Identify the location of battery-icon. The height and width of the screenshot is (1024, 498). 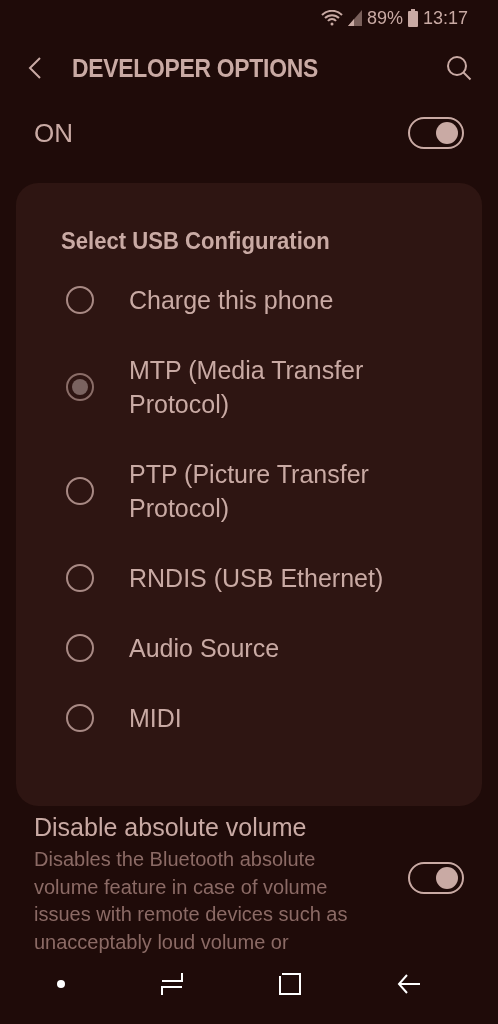
(412, 18).